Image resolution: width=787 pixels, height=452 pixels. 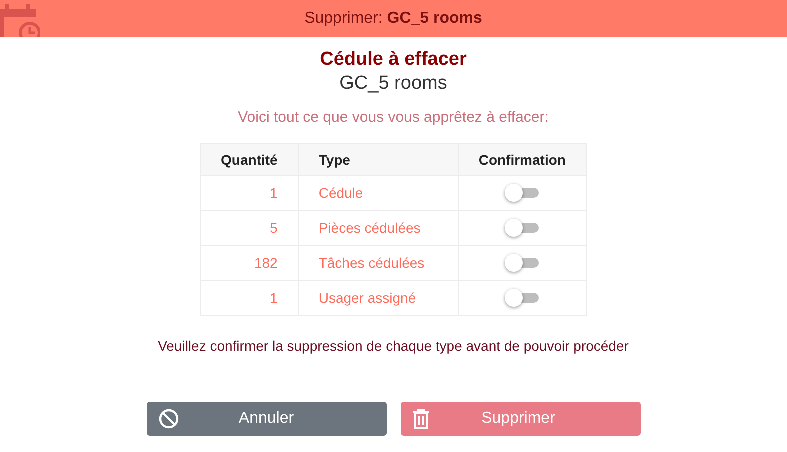 I want to click on quantity-cell: 182, so click(x=249, y=263).